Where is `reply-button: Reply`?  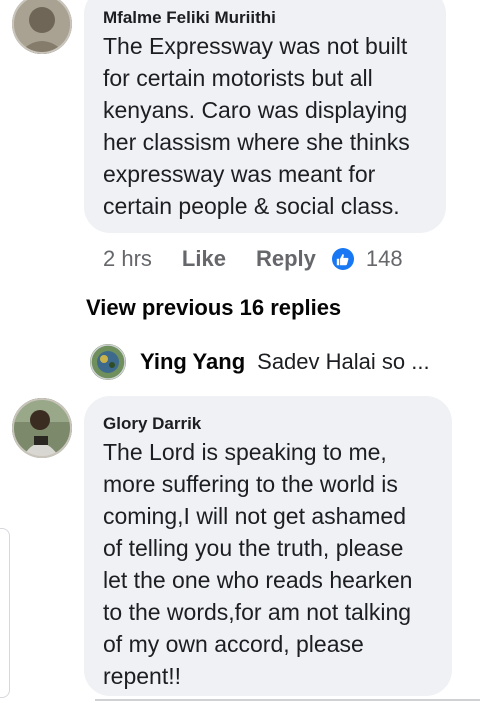
reply-button: Reply is located at coordinates (286, 259).